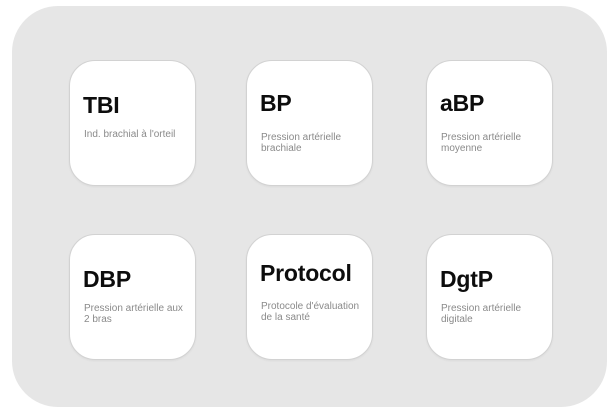 The image size is (611, 410). What do you see at coordinates (101, 105) in the screenshot?
I see `tile-title: TBI` at bounding box center [101, 105].